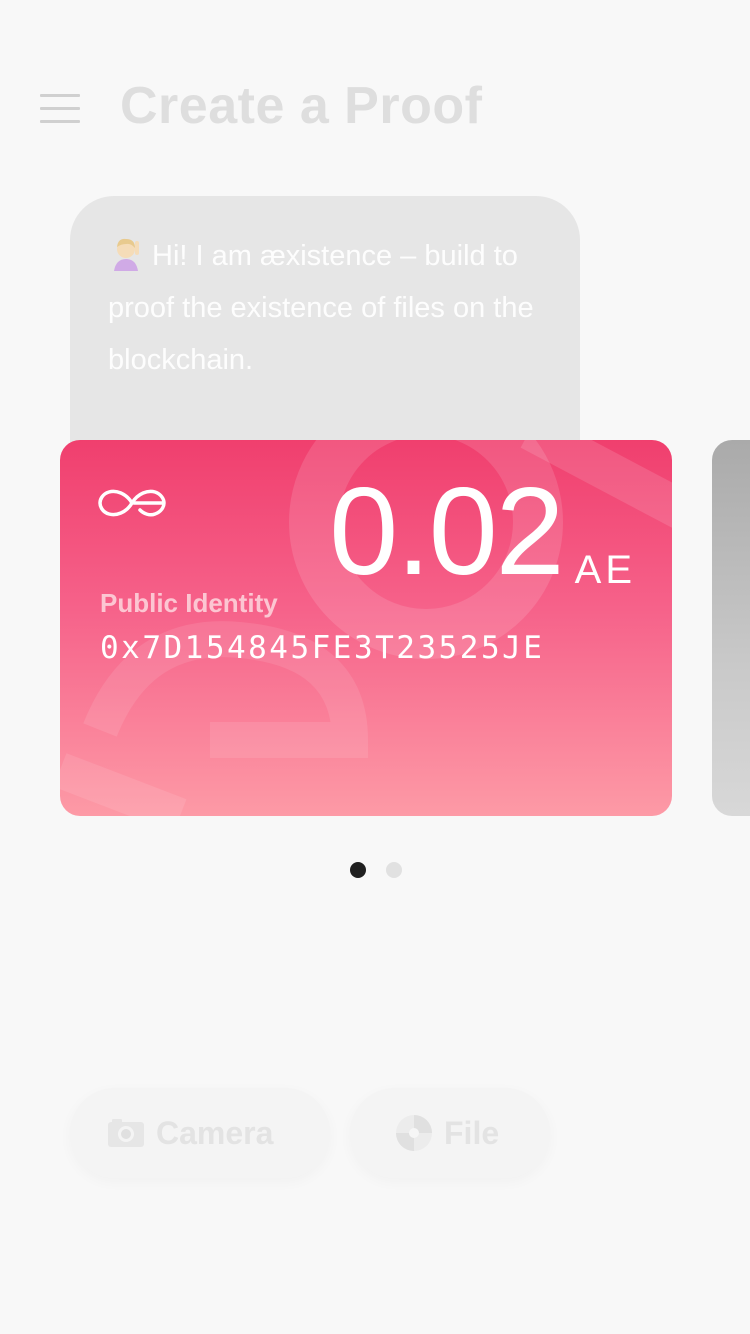  I want to click on hamburger-line-top, so click(60, 95).